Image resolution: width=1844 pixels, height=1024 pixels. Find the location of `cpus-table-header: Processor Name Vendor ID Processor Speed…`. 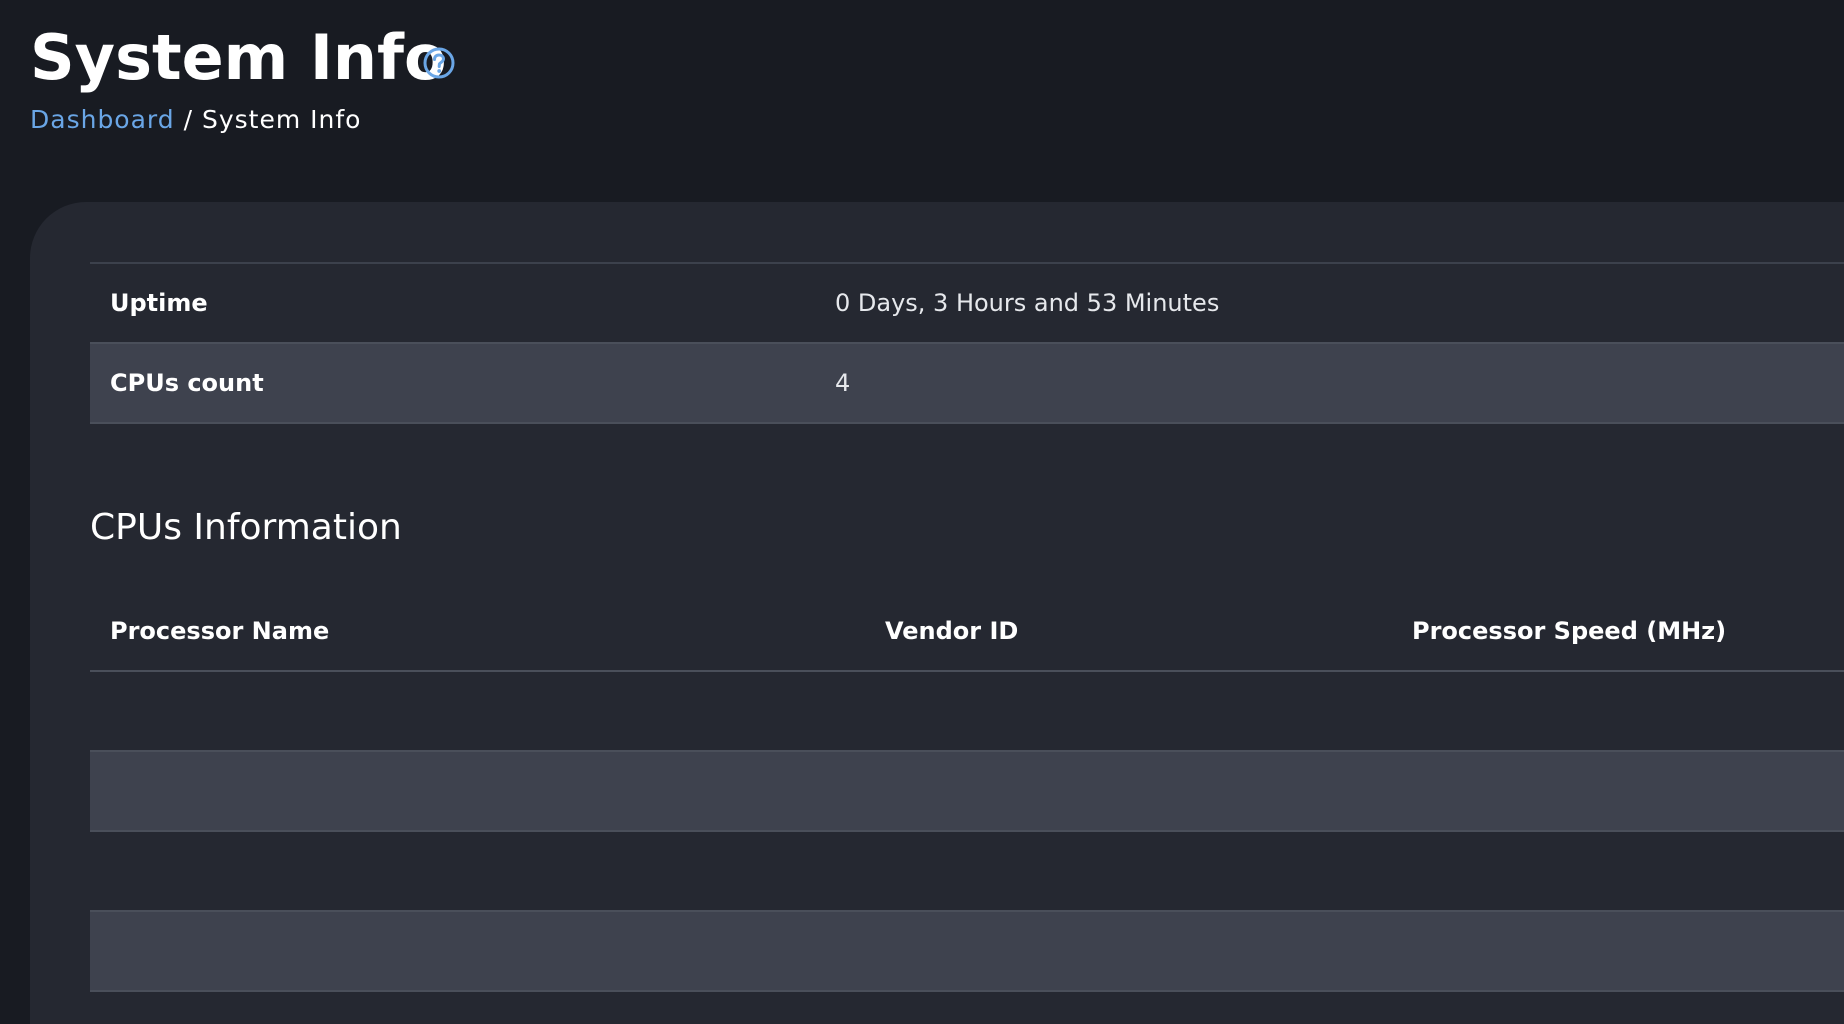

cpus-table-header: Processor Name Vendor ID Processor Speed… is located at coordinates (967, 632).